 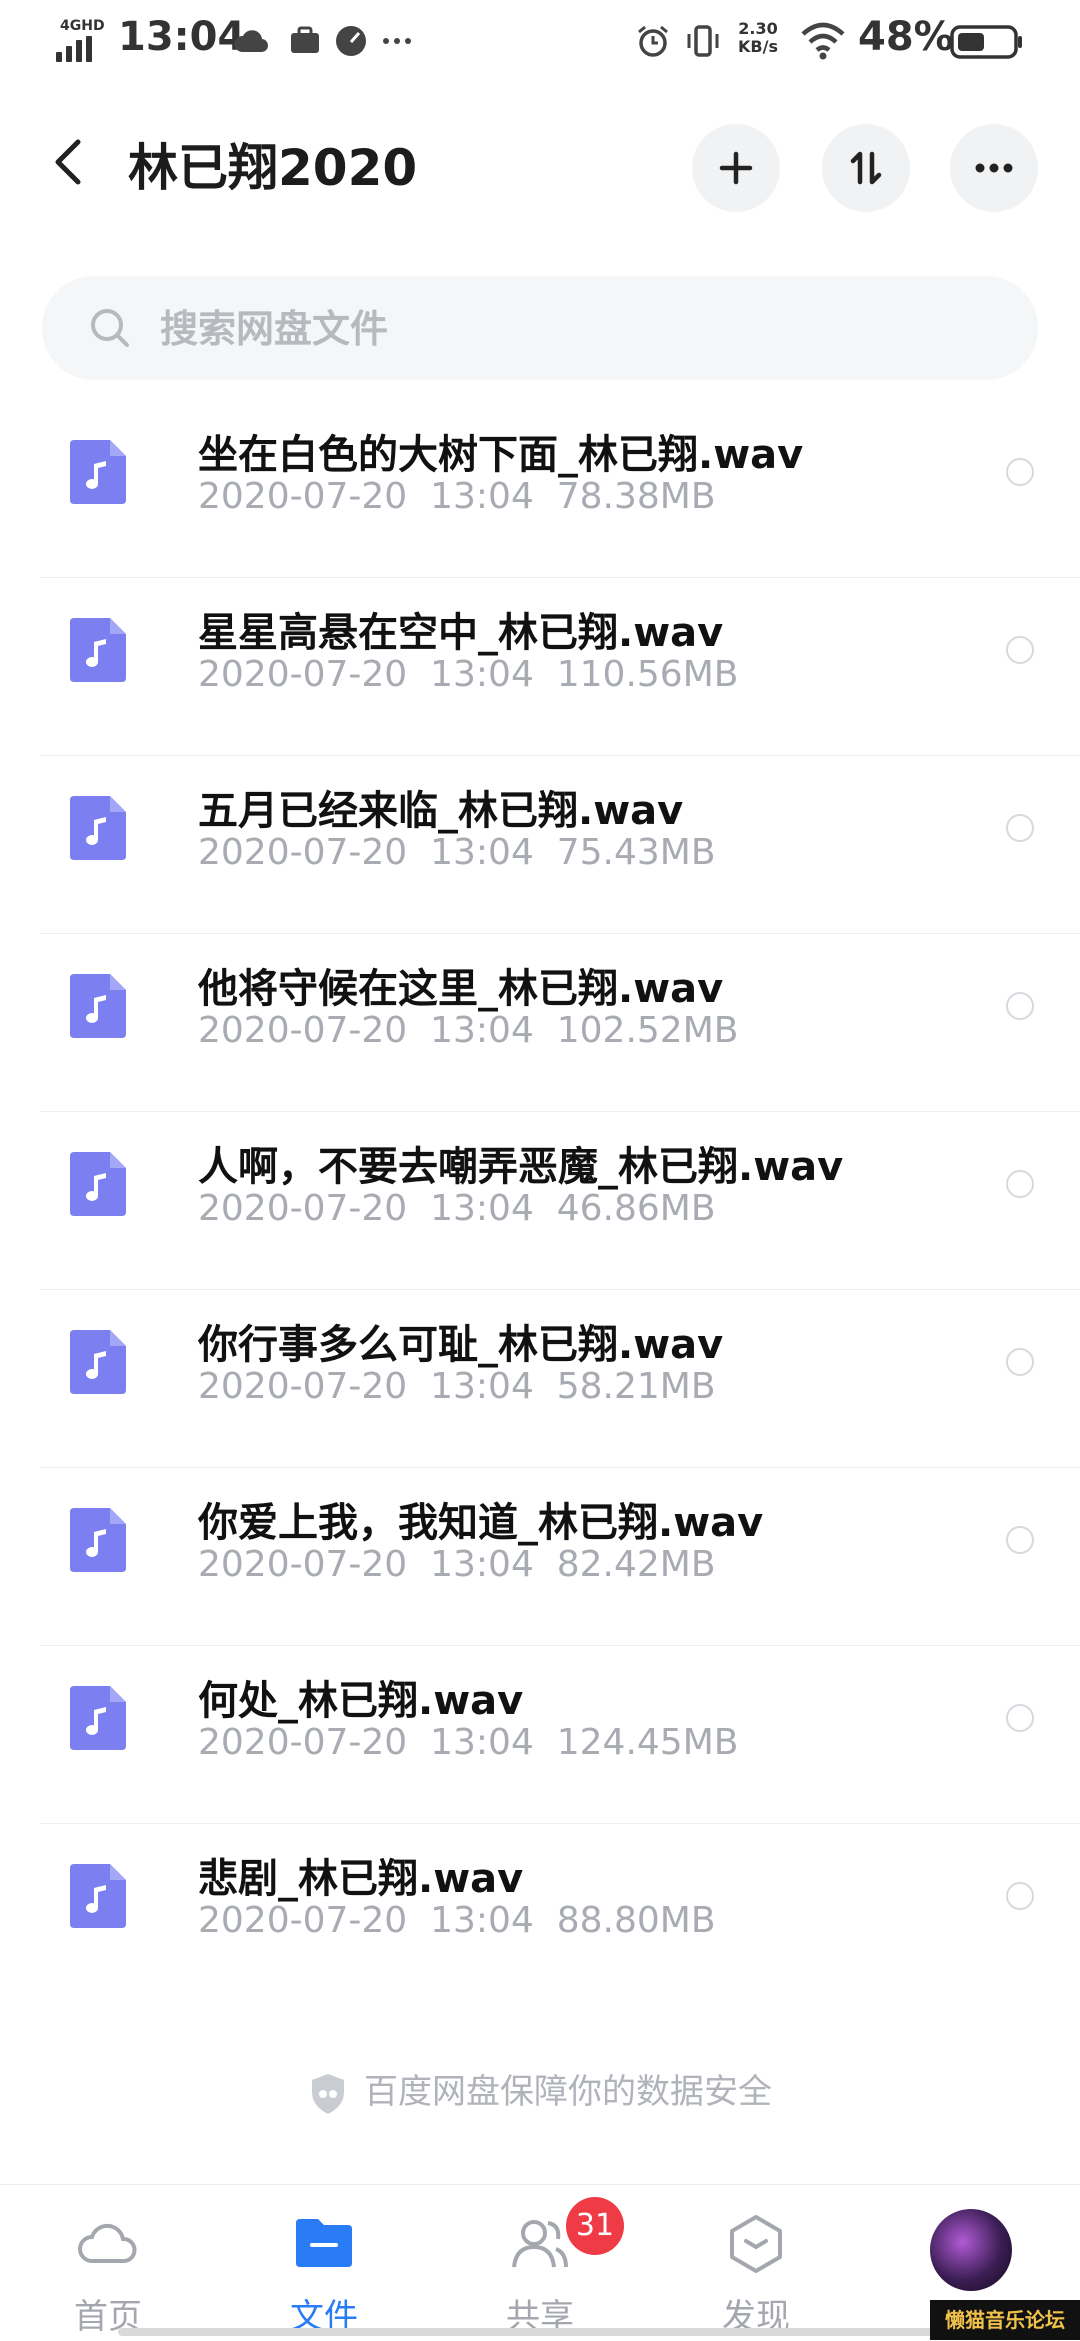 I want to click on people-icon, so click(x=540, y=2244).